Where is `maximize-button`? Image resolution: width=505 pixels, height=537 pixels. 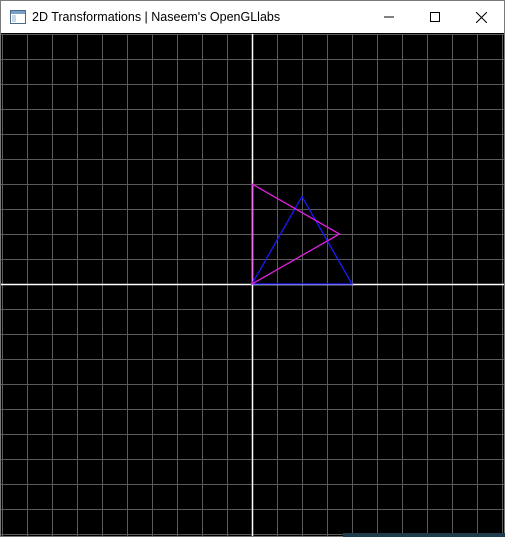 maximize-button is located at coordinates (435, 17).